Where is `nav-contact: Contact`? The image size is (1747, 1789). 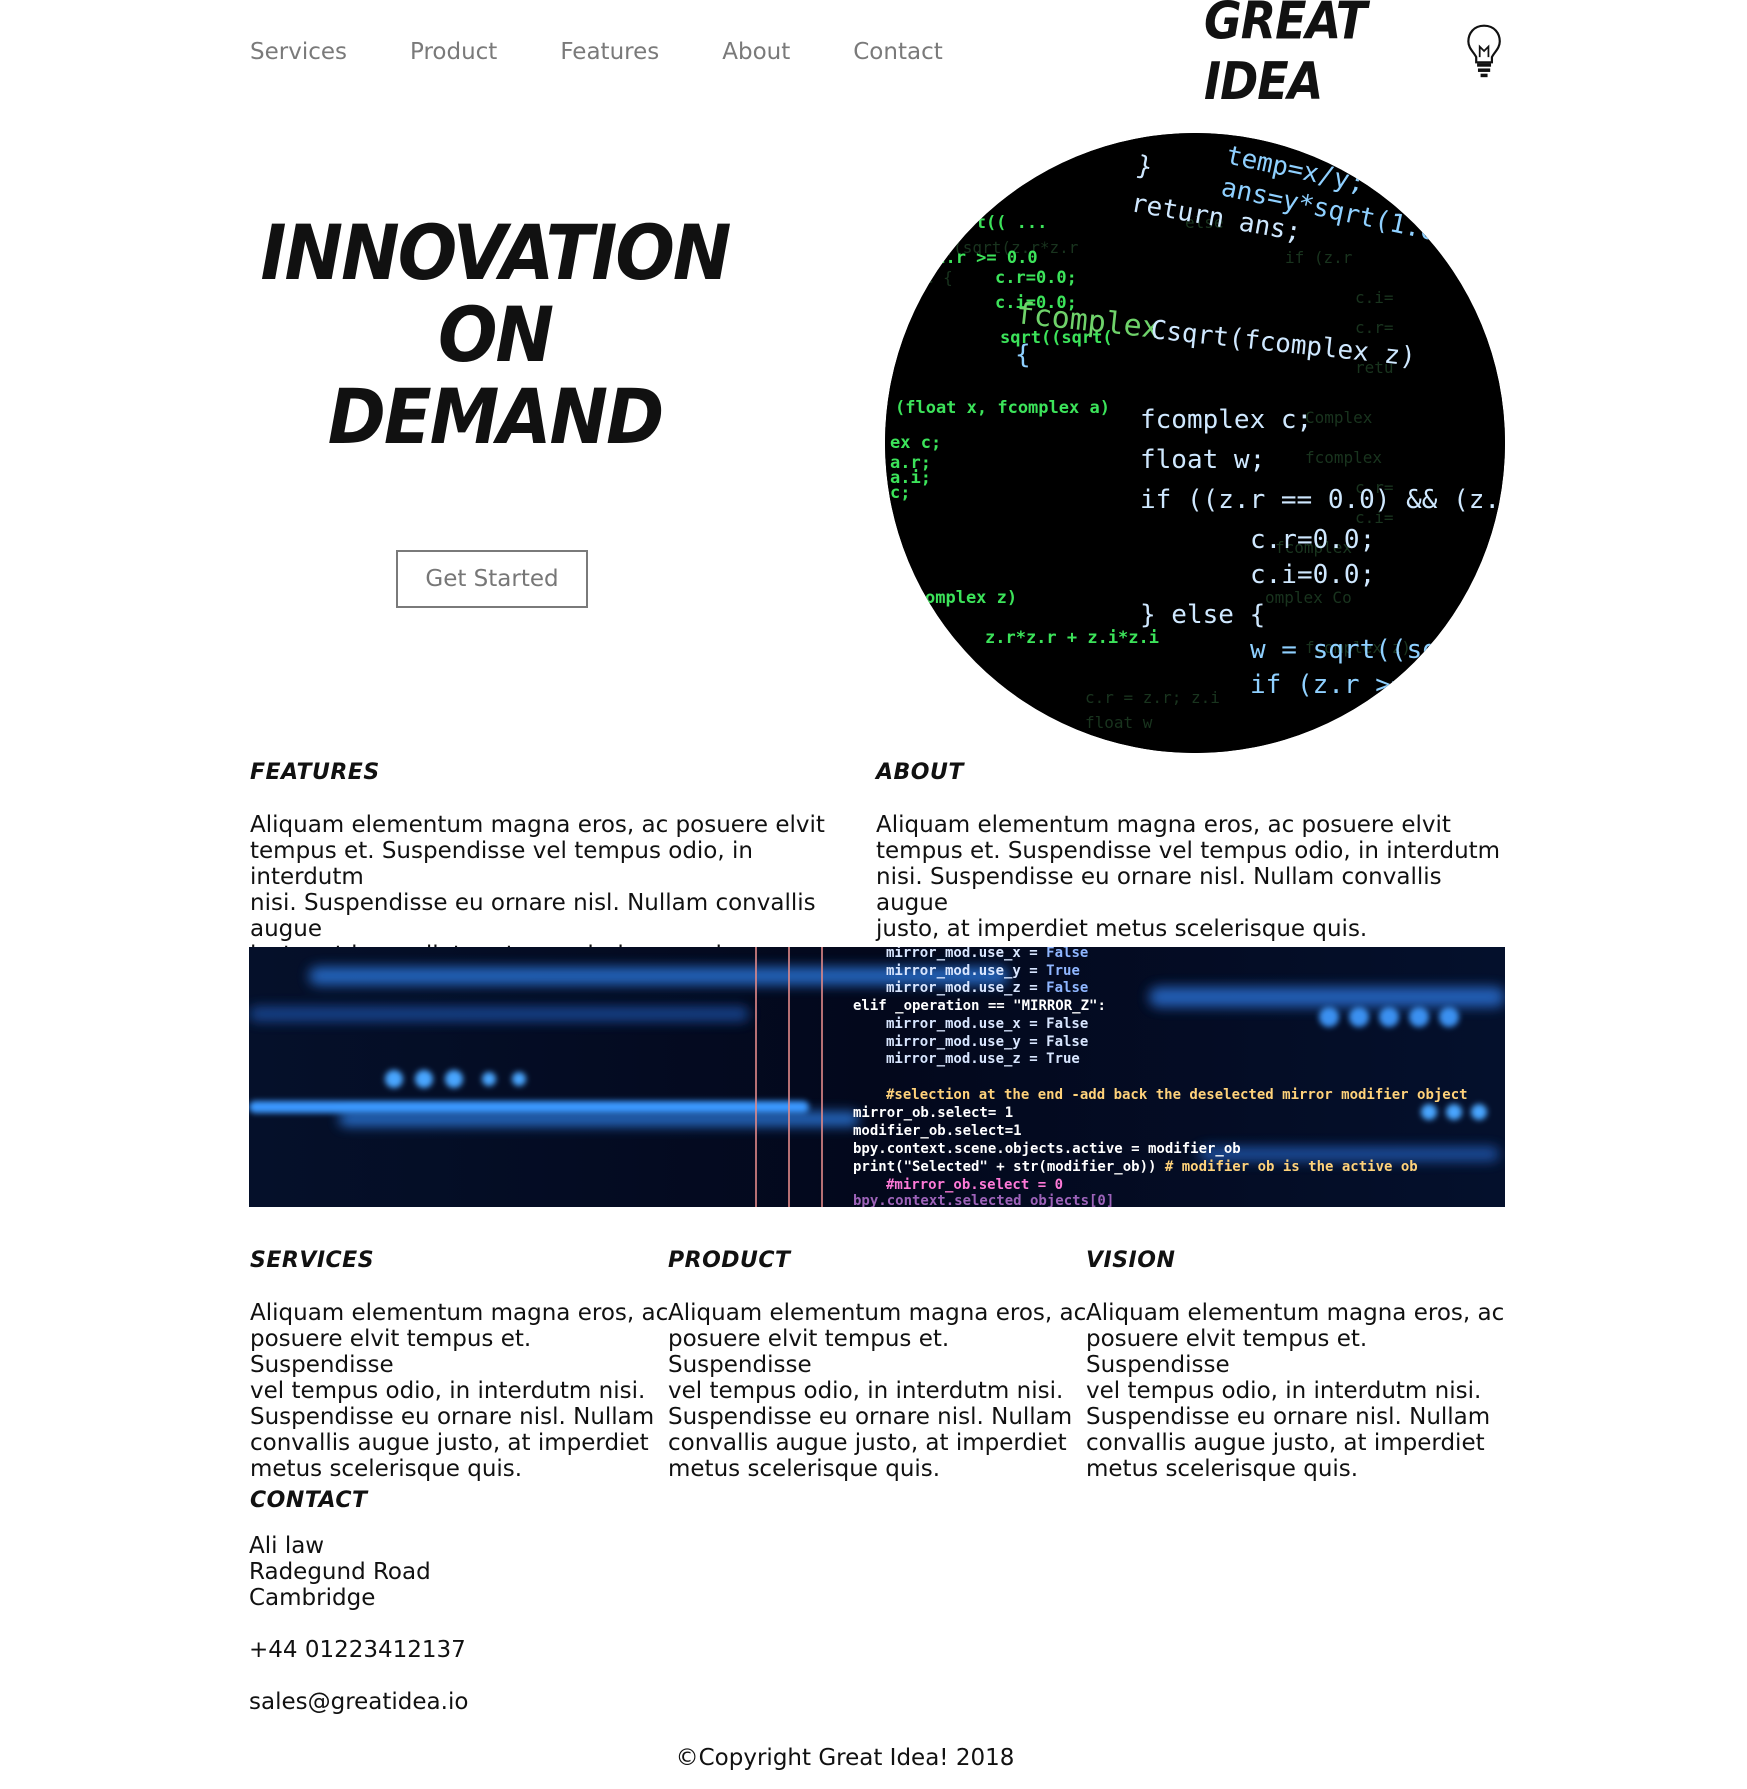
nav-contact: Contact is located at coordinates (897, 61).